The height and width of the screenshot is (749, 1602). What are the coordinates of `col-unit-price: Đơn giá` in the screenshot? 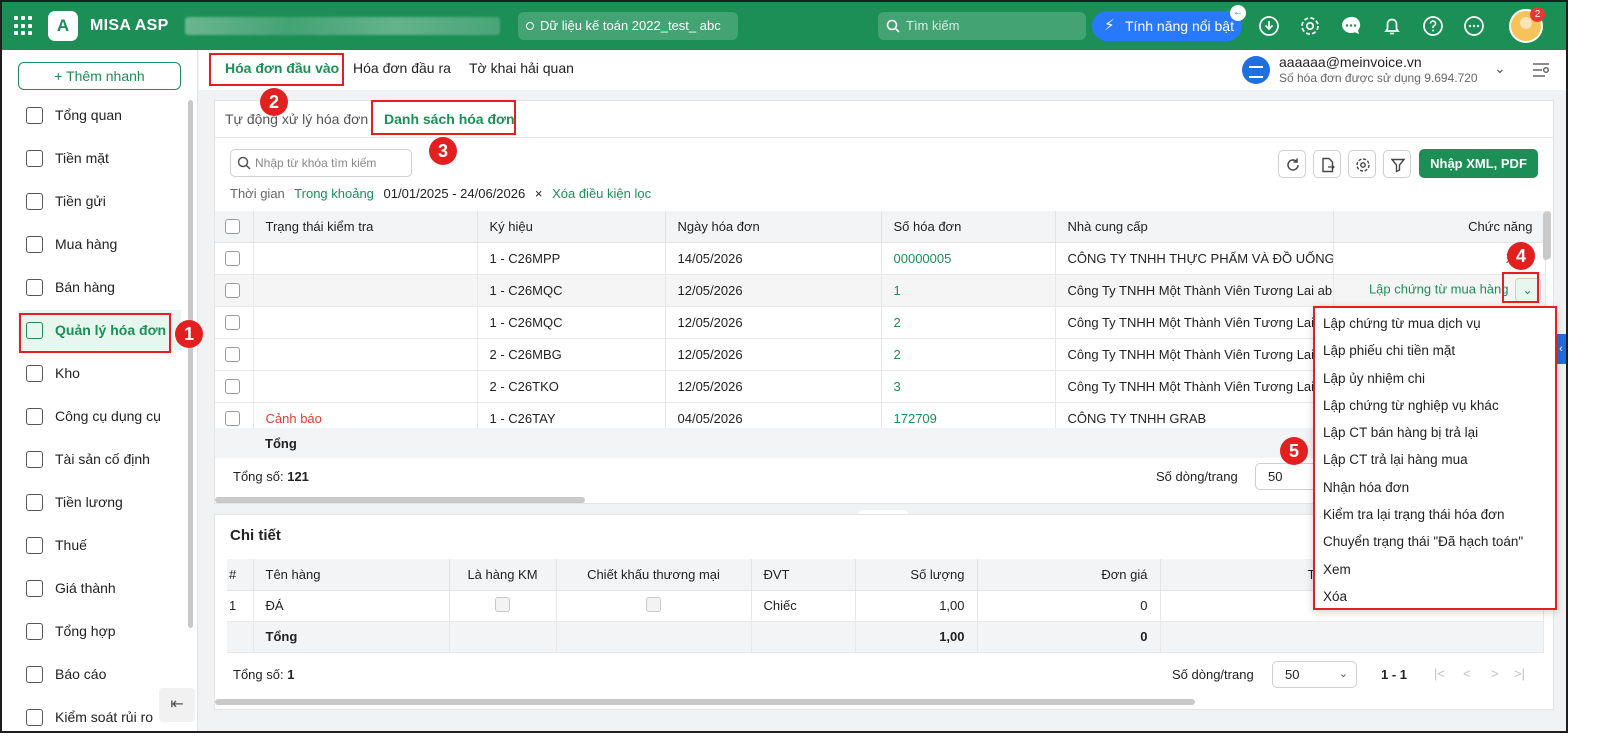 It's located at (1069, 575).